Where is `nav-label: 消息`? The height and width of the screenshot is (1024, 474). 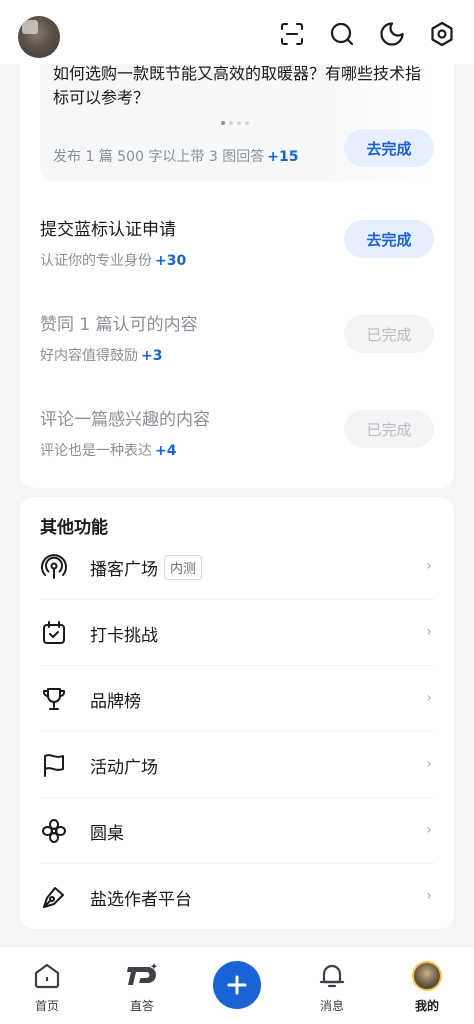 nav-label: 消息 is located at coordinates (331, 1006).